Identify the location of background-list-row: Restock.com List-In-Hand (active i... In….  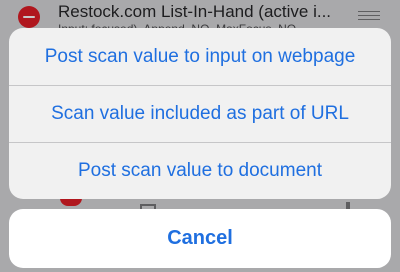
(200, 15).